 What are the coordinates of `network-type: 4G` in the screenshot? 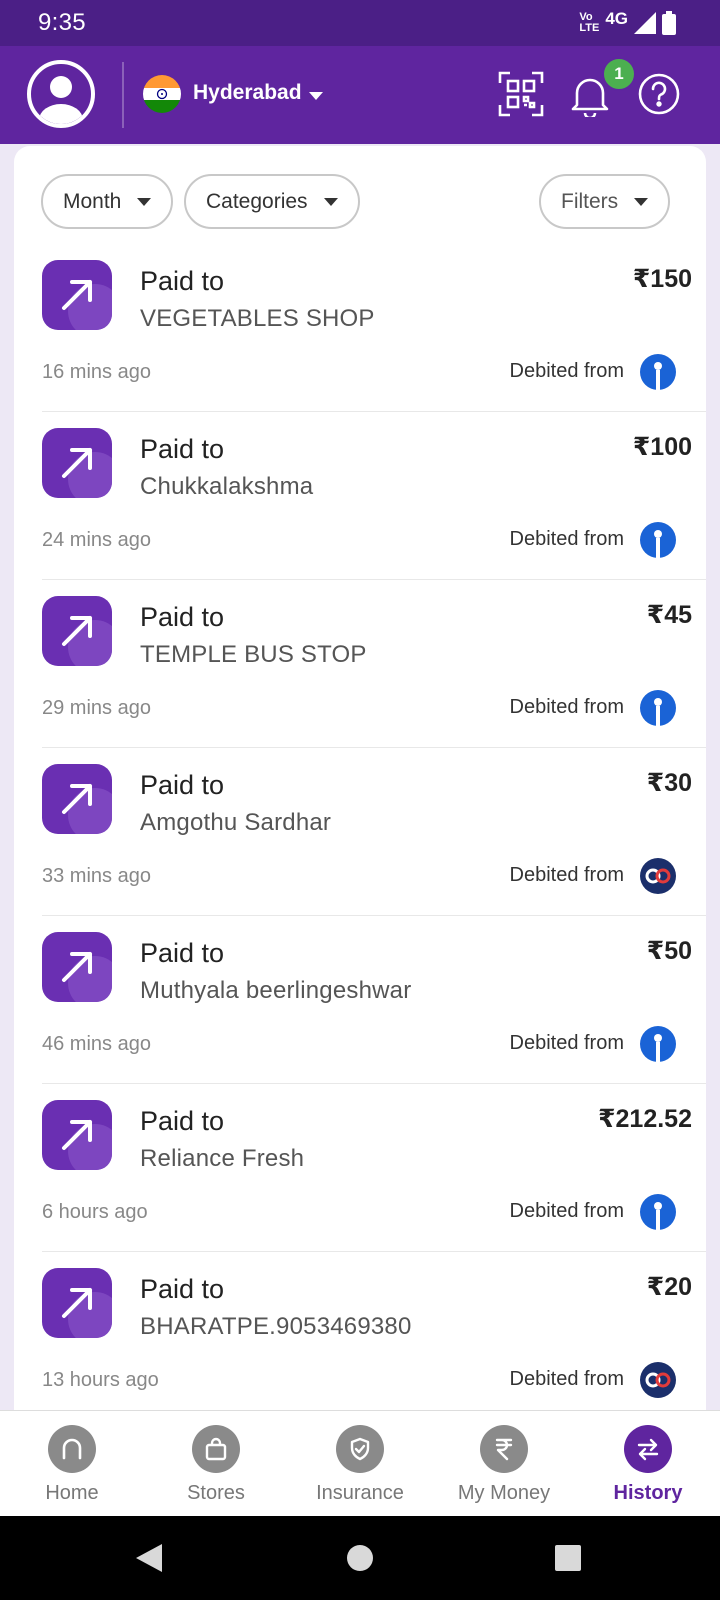 It's located at (616, 18).